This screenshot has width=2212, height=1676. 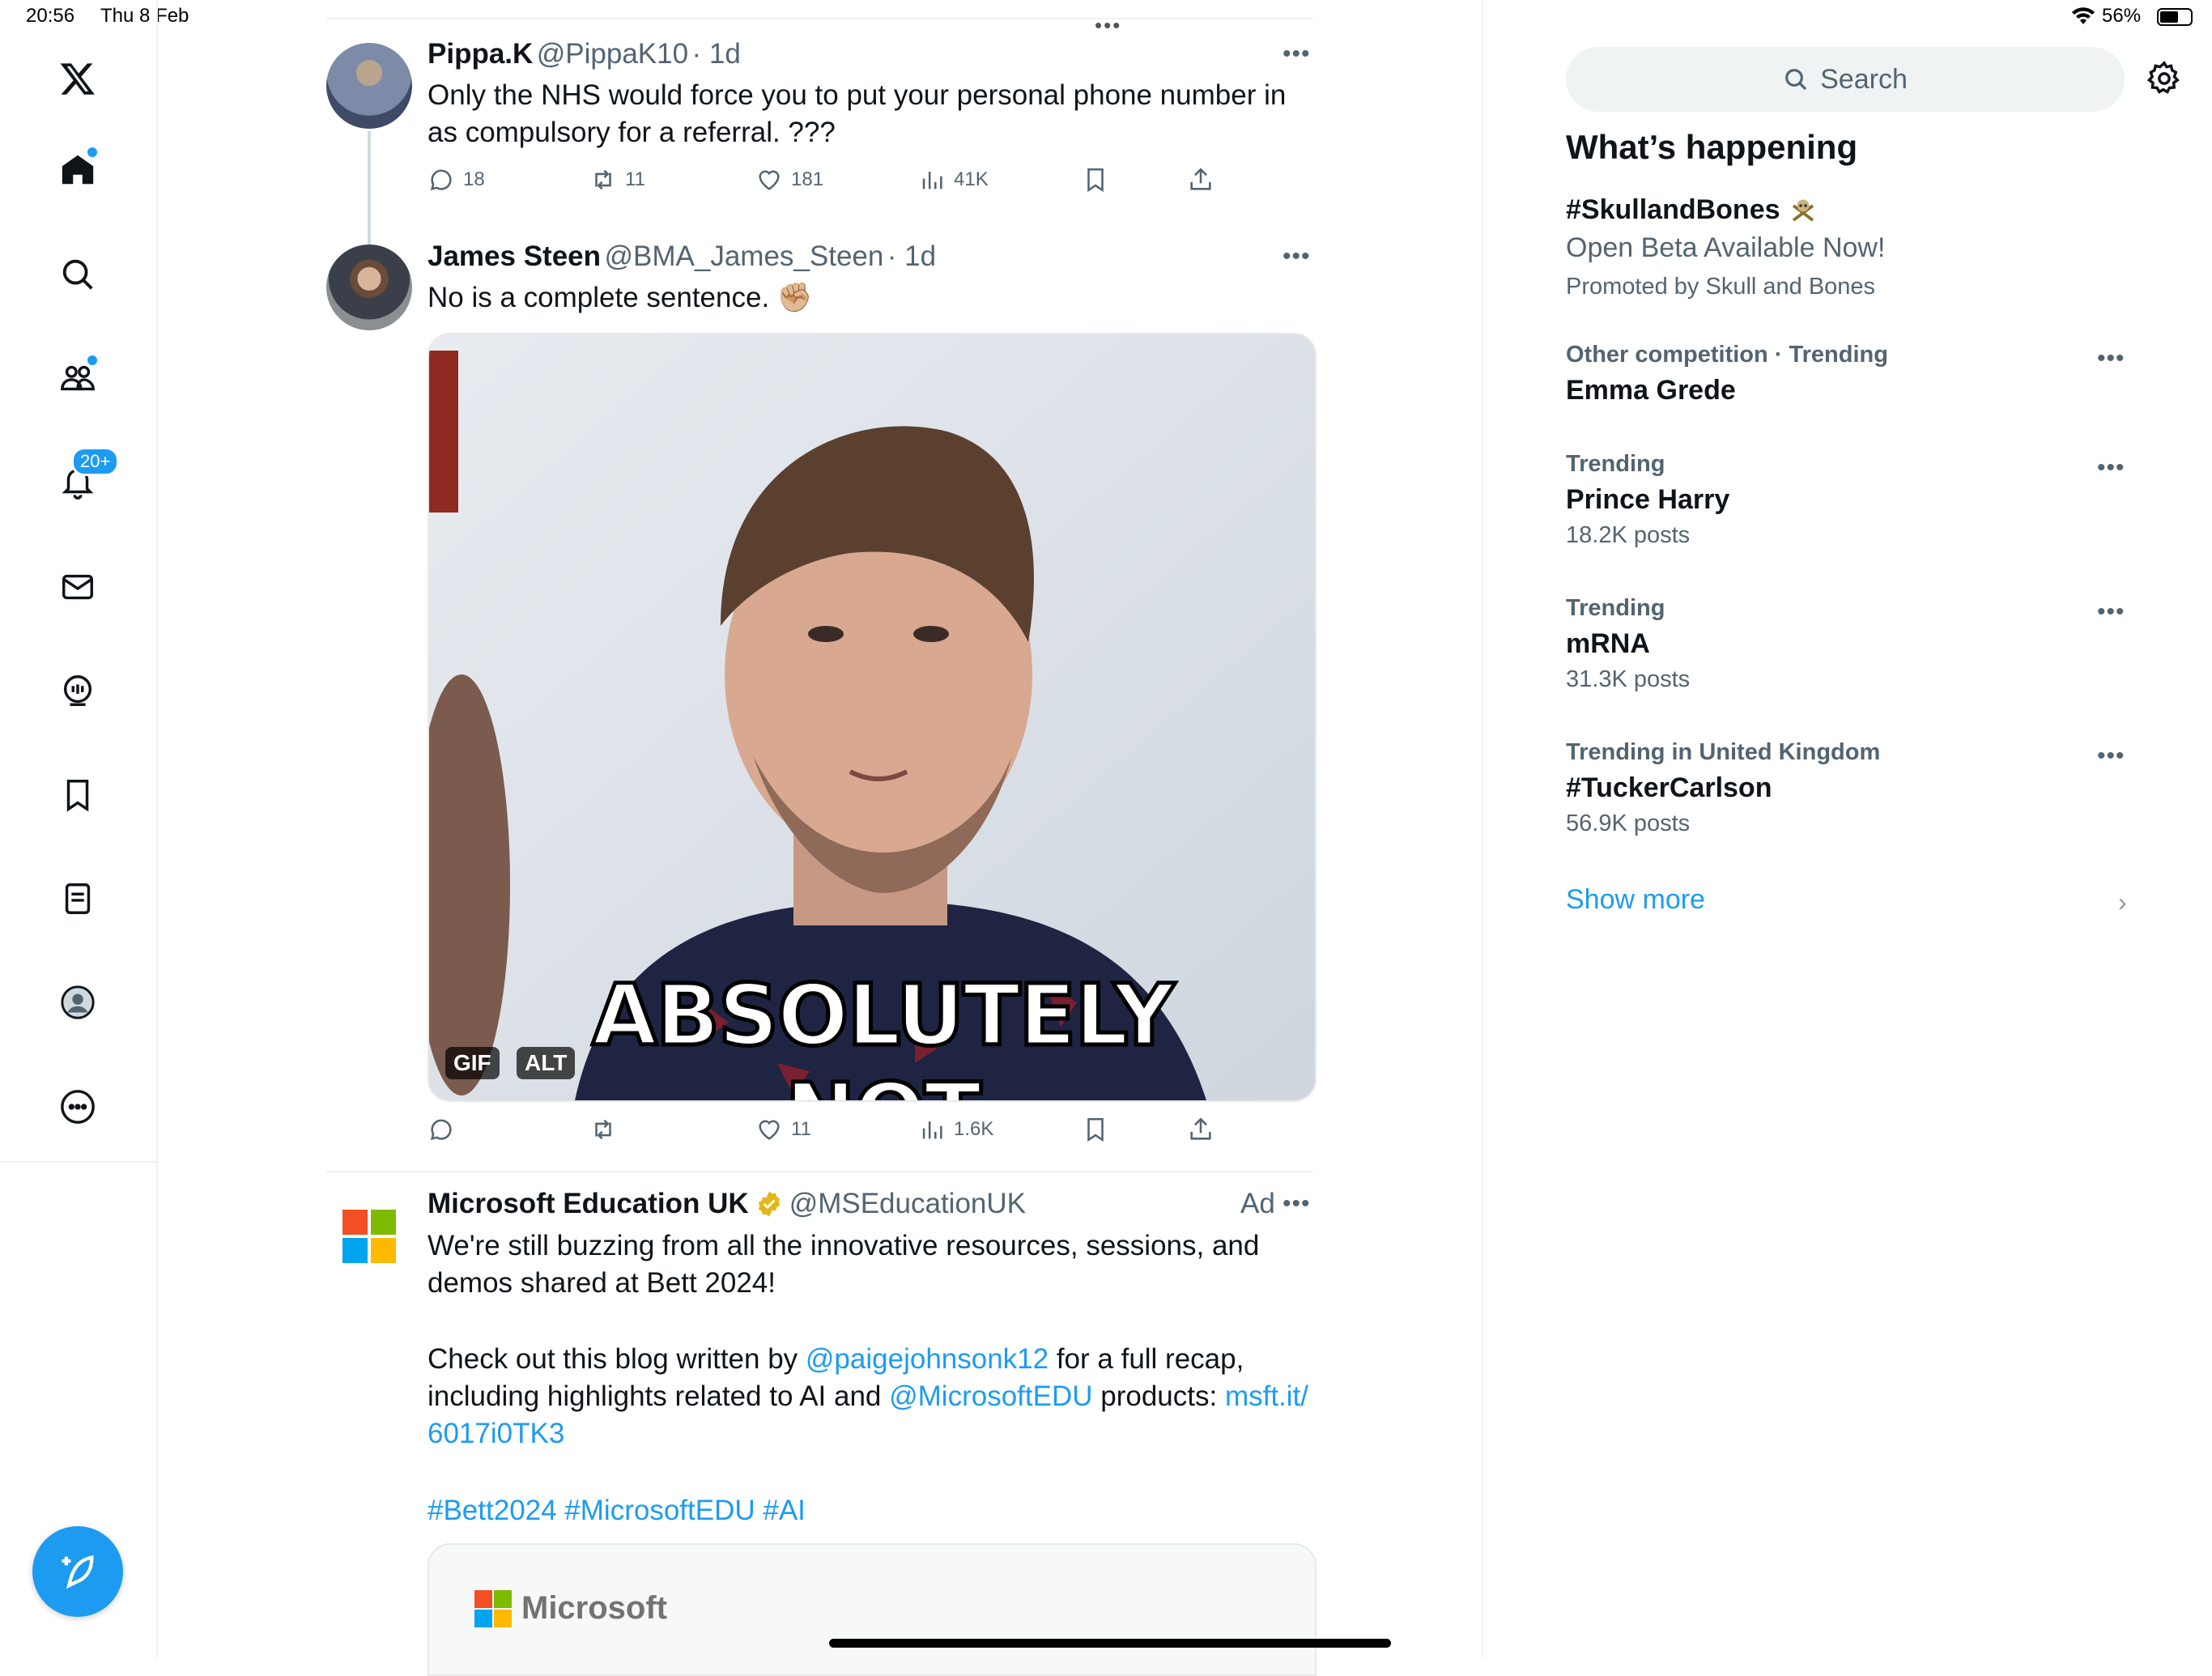 What do you see at coordinates (801, 1129) in the screenshot?
I see `like-count: 11` at bounding box center [801, 1129].